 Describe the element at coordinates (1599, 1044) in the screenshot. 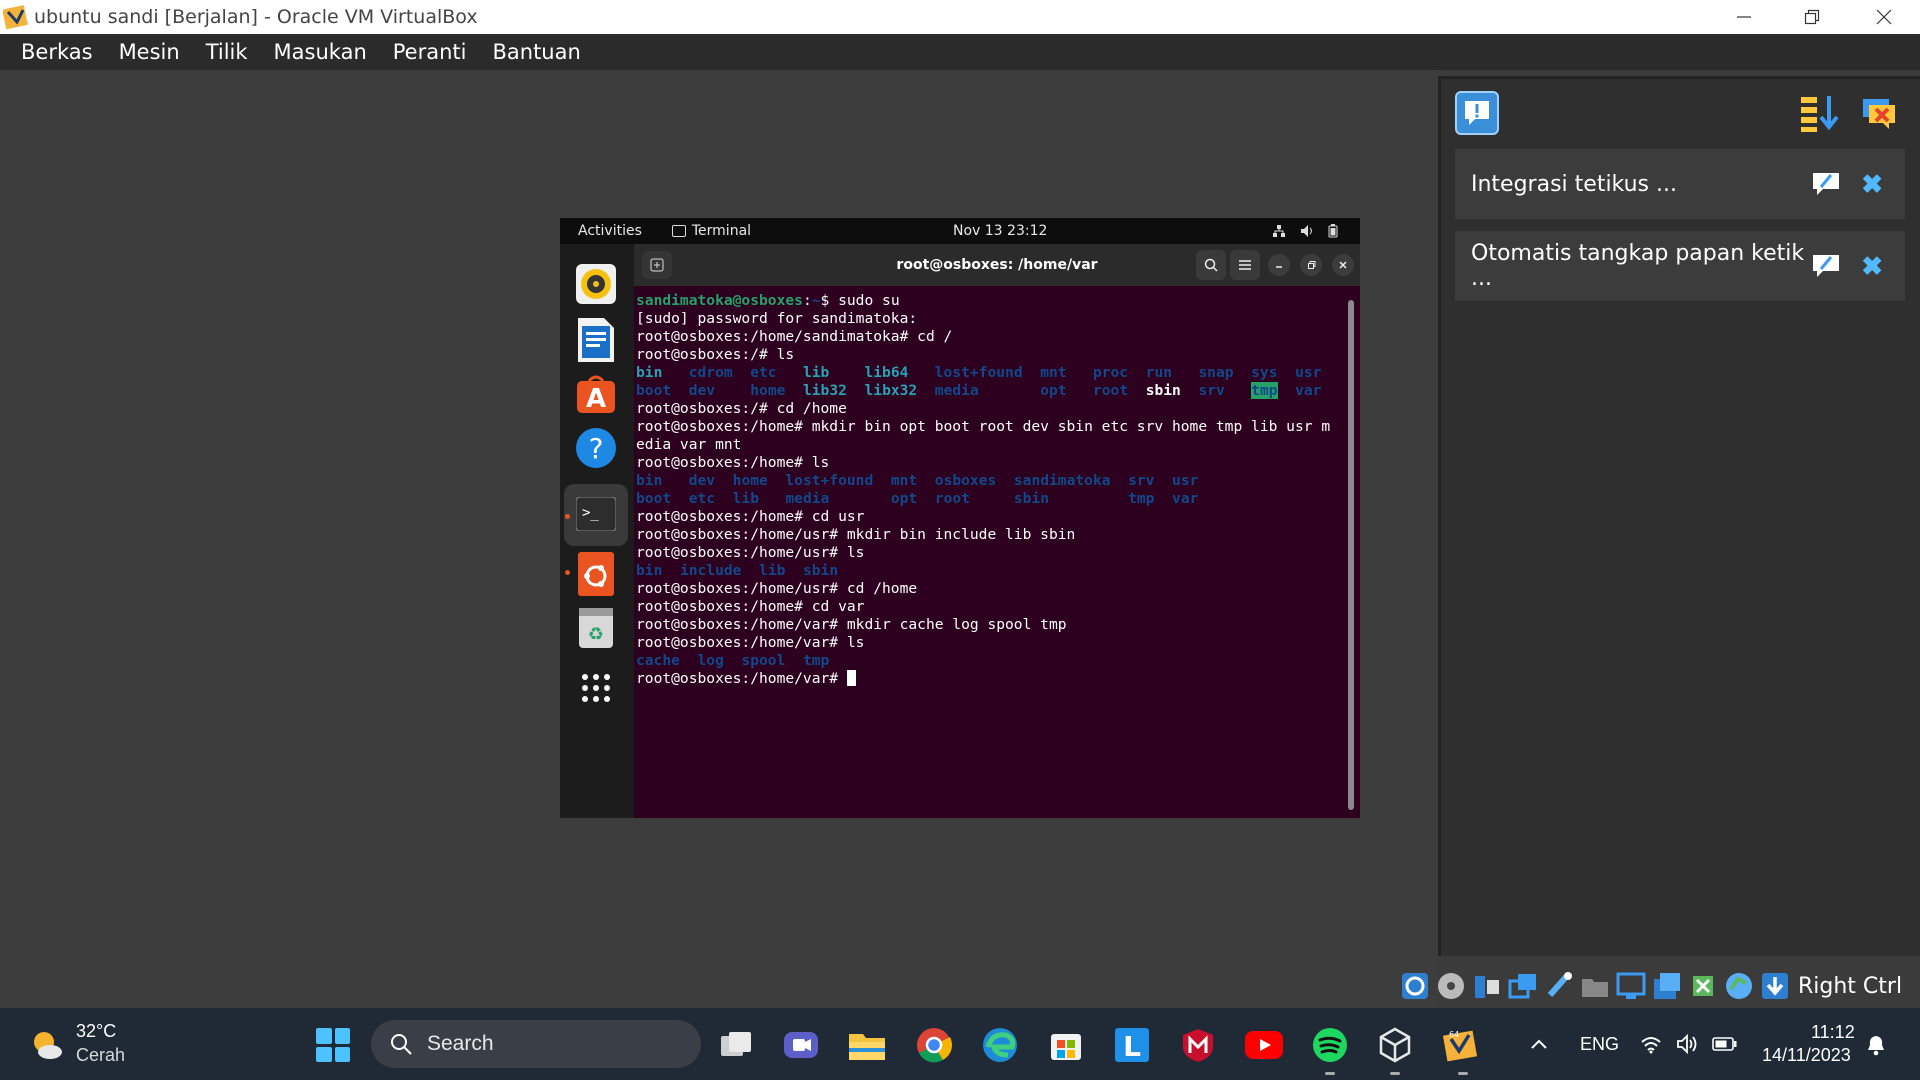

I see `language-indicator: ENG` at that location.